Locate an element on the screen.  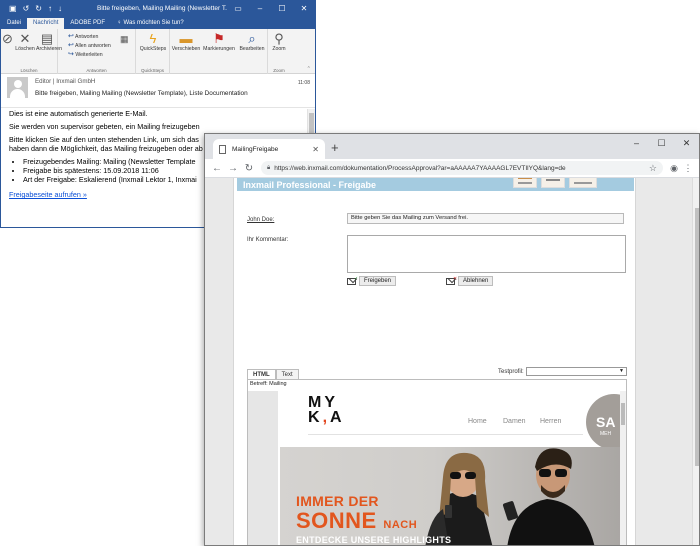
approval-page-link: Freigabeseite aufrufen » is located at coordinates (48, 194).